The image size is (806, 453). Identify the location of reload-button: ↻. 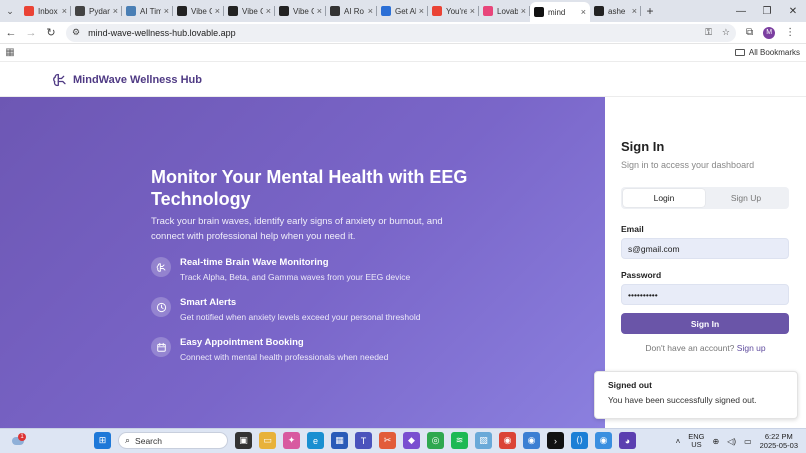
(51, 33).